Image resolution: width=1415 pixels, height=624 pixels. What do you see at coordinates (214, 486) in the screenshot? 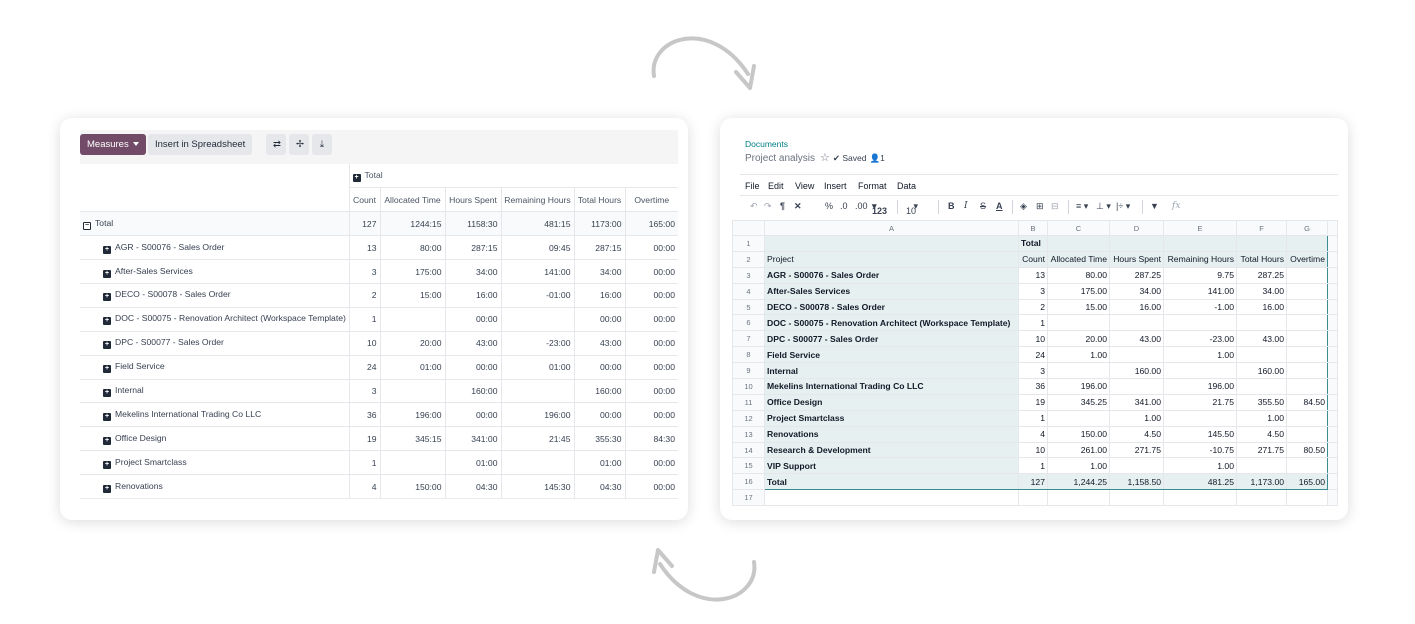
I see `pivot-row-header: + Renovations` at bounding box center [214, 486].